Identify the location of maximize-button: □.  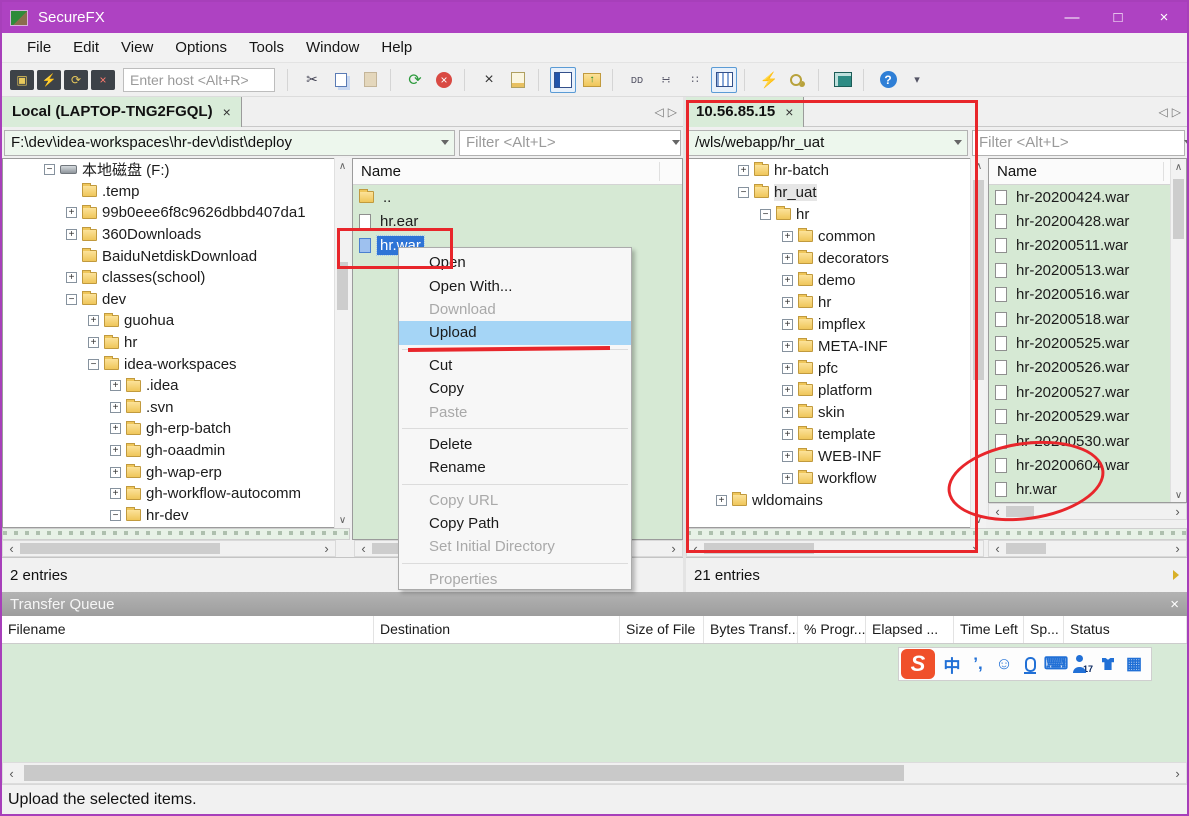
(1118, 17).